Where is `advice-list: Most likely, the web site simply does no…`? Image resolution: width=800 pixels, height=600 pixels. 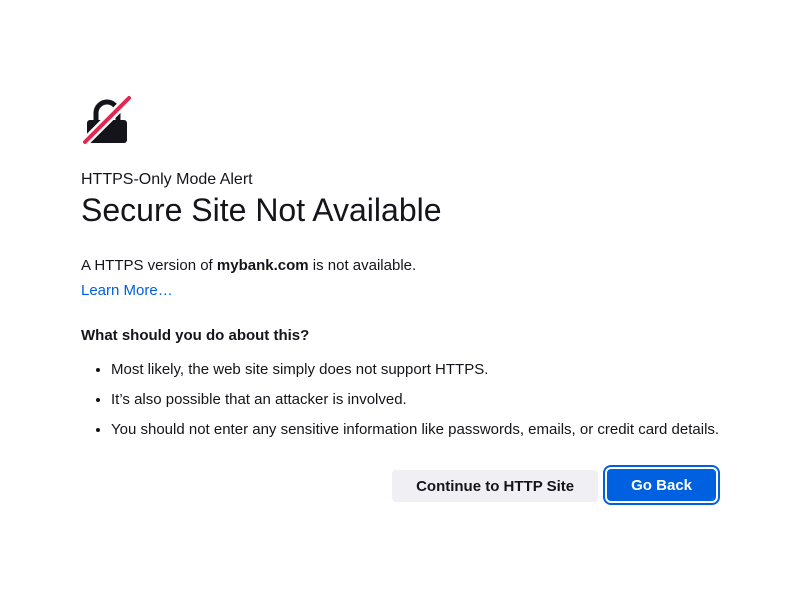
advice-list: Most likely, the web site simply does no… is located at coordinates (401, 400).